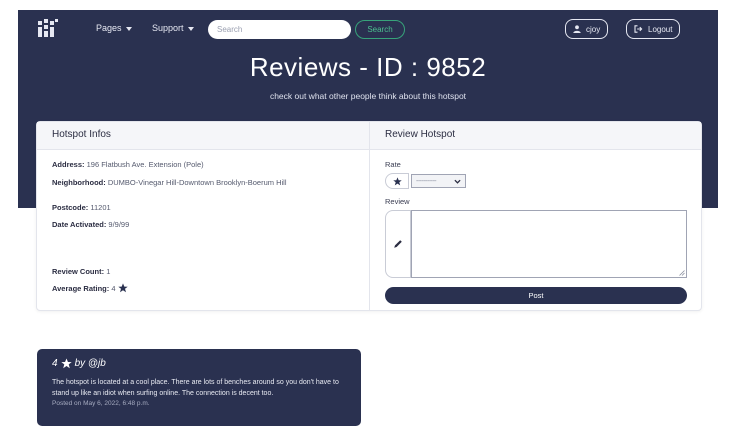 The height and width of the screenshot is (434, 754). I want to click on review-card-header: 4 by @jb, so click(199, 363).